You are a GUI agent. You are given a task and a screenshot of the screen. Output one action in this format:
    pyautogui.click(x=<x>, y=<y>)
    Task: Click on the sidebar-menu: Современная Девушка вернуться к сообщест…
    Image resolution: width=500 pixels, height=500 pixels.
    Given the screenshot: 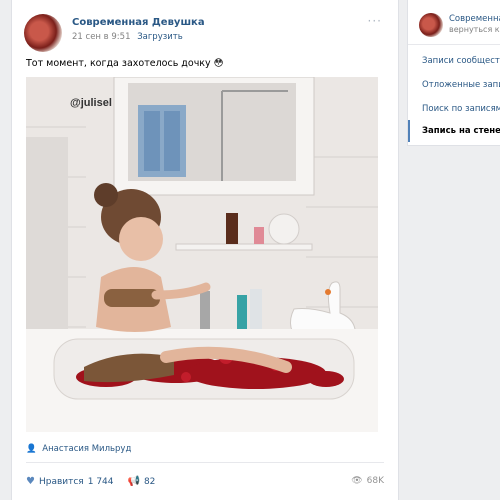 What is the action you would take?
    pyautogui.click(x=453, y=73)
    